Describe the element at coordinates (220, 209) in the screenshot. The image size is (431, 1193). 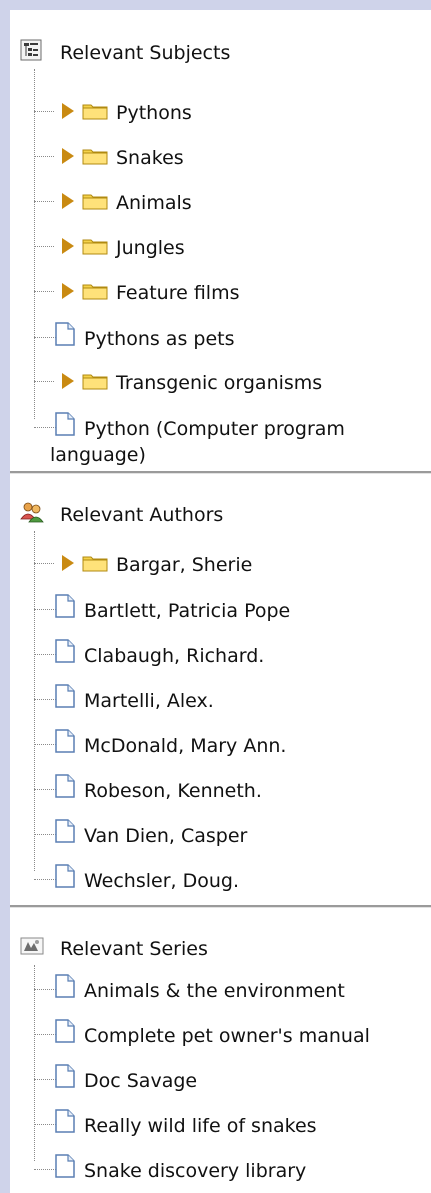
I see `subject-item: Animals` at that location.